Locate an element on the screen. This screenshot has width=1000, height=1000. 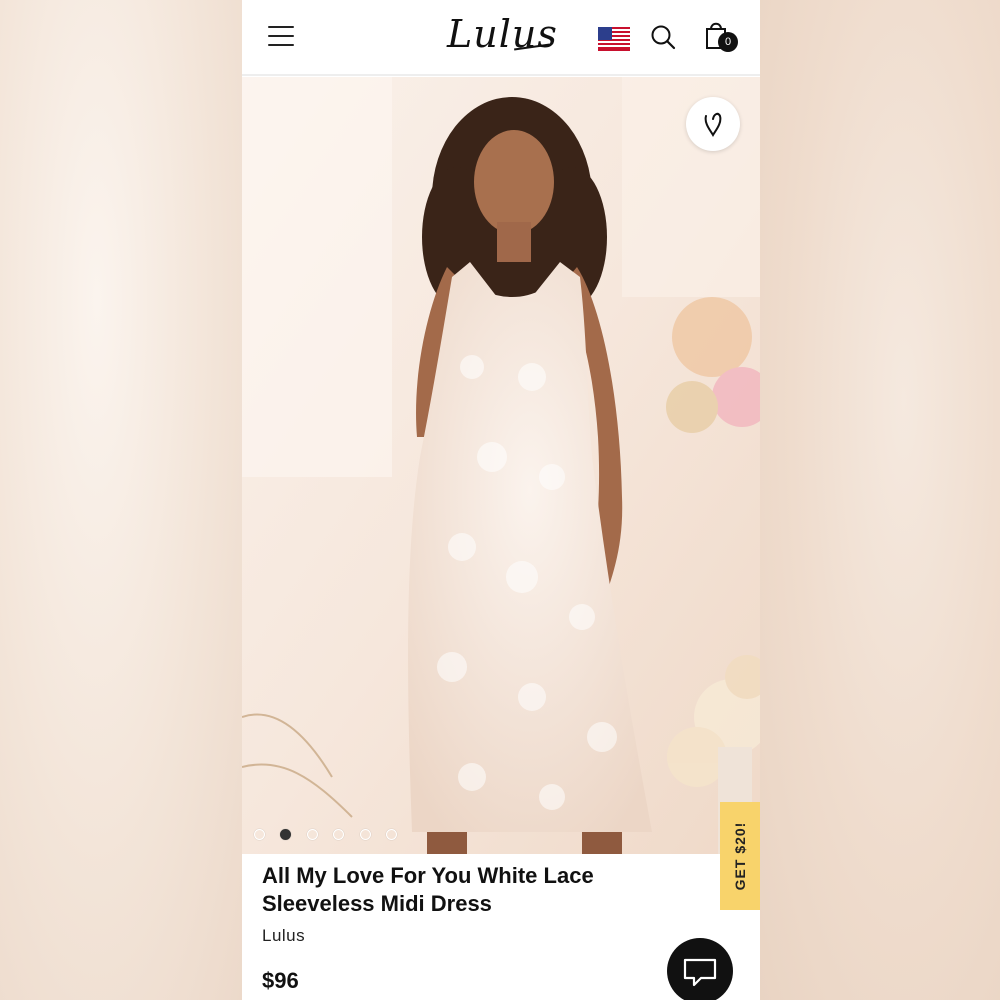
promo-tab-button: GET $20! is located at coordinates (740, 856).